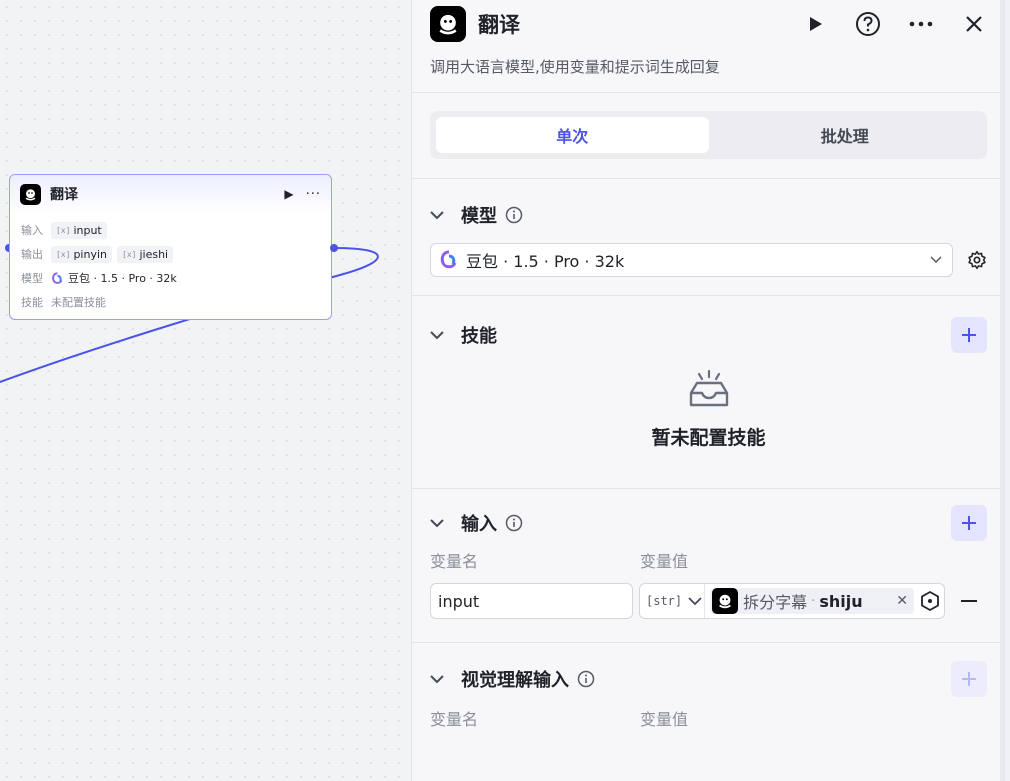  What do you see at coordinates (977, 260) in the screenshot?
I see `settings-icon` at bounding box center [977, 260].